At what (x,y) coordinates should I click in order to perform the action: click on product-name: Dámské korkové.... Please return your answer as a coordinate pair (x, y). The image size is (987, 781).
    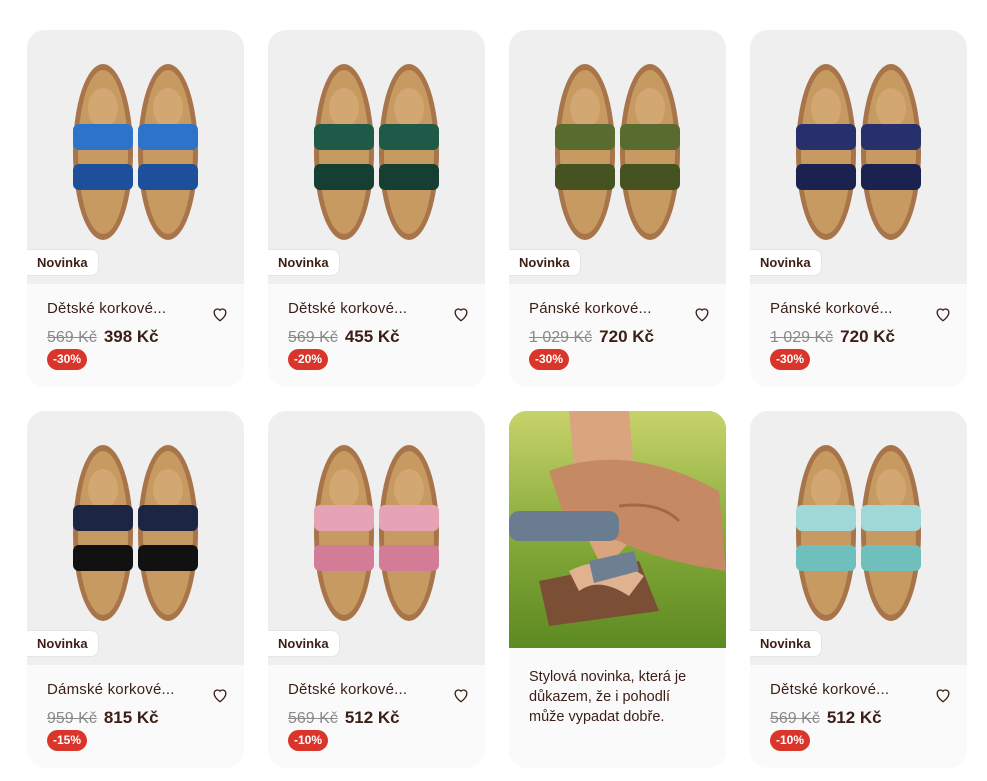
    Looking at the image, I should click on (111, 689).